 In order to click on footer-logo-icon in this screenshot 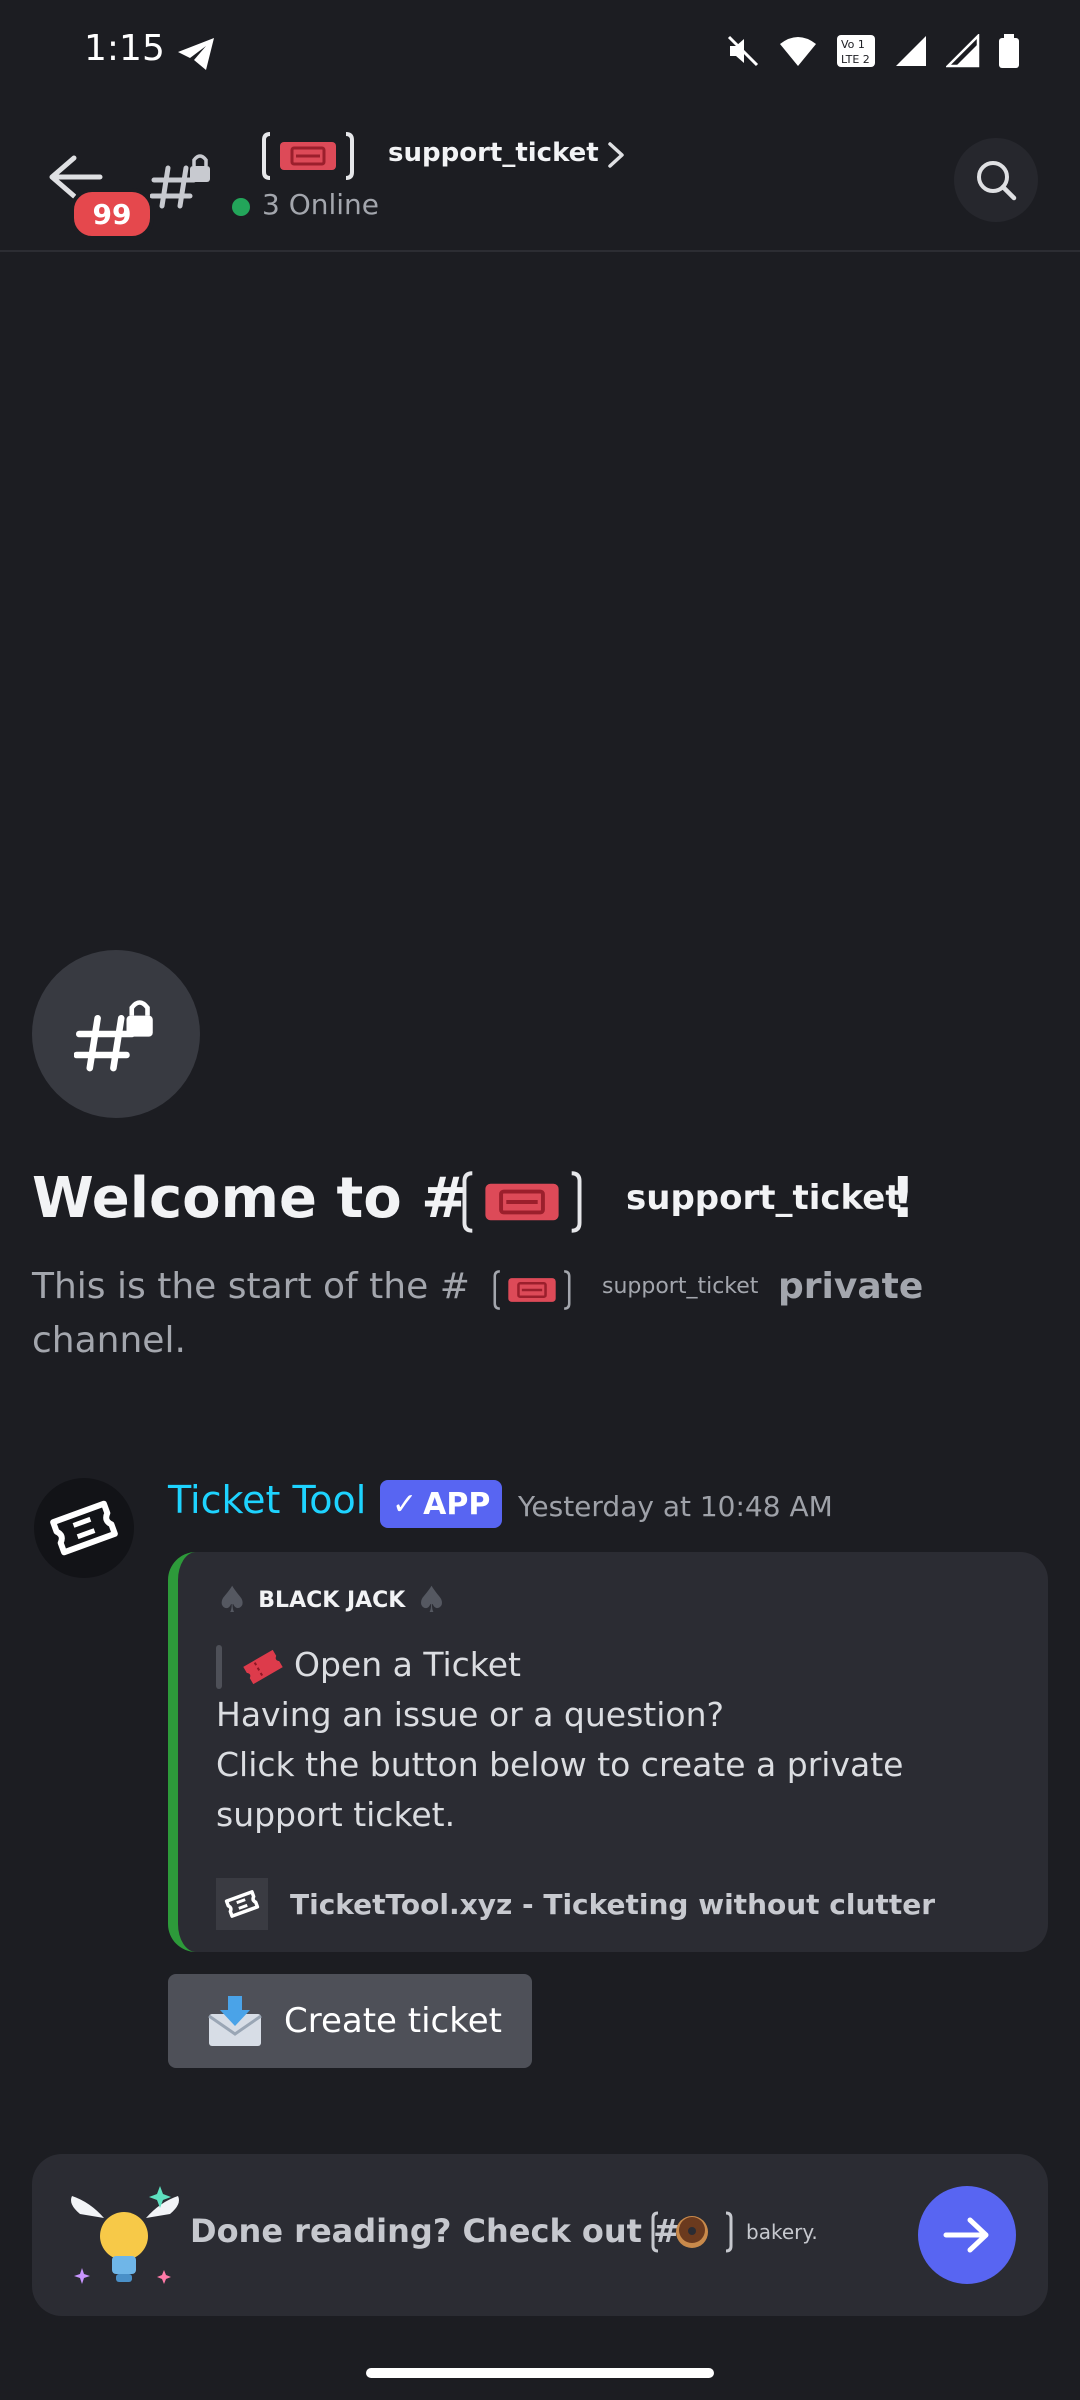, I will do `click(242, 1904)`.